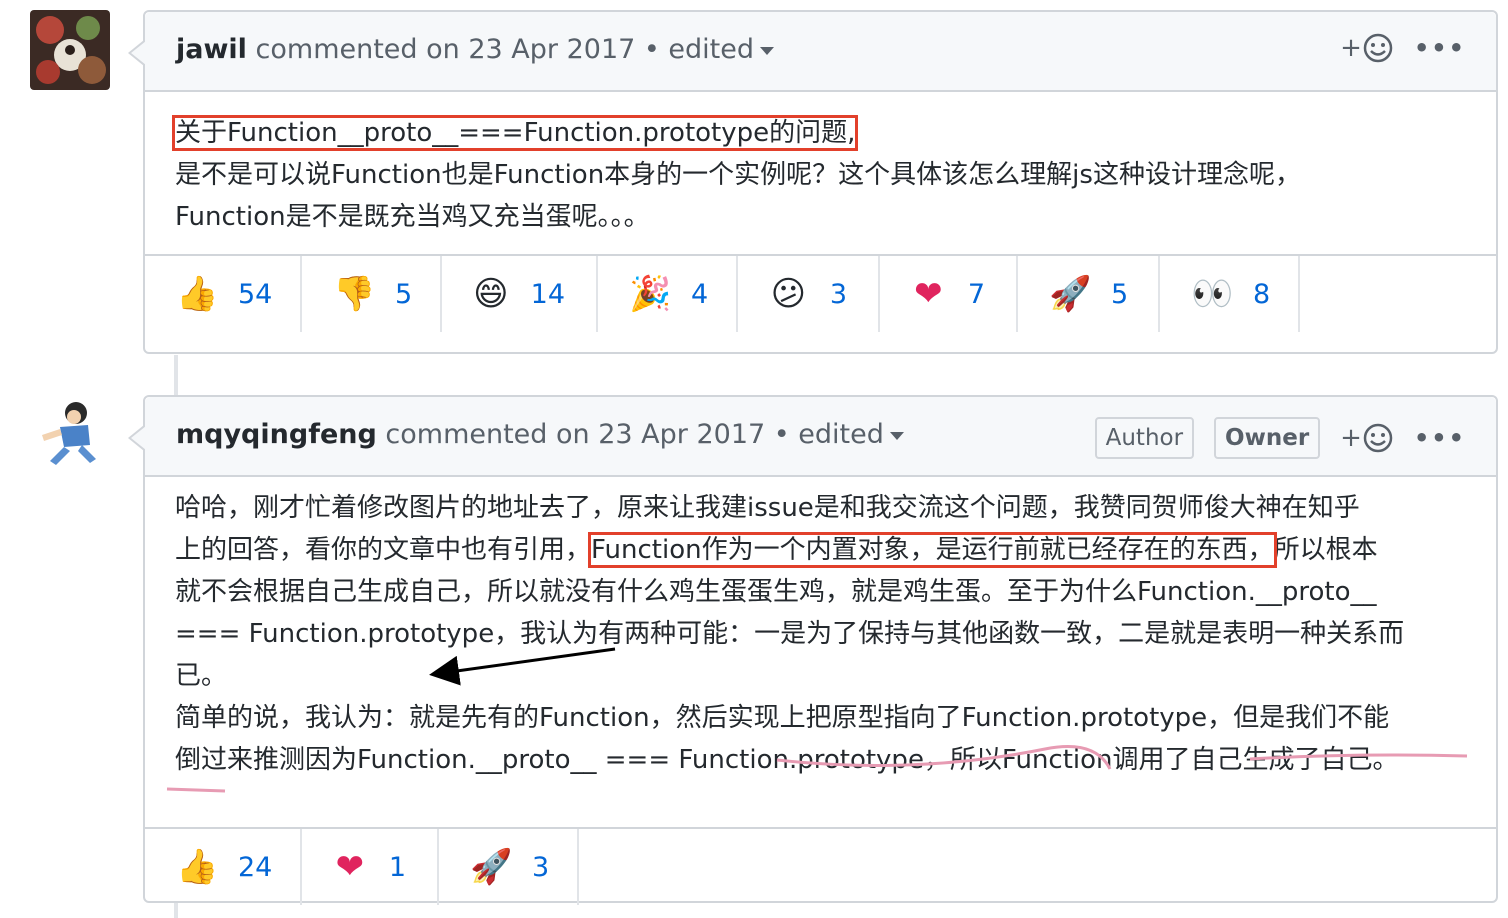 The width and height of the screenshot is (1508, 918). I want to click on author-link: jawil, so click(211, 49).